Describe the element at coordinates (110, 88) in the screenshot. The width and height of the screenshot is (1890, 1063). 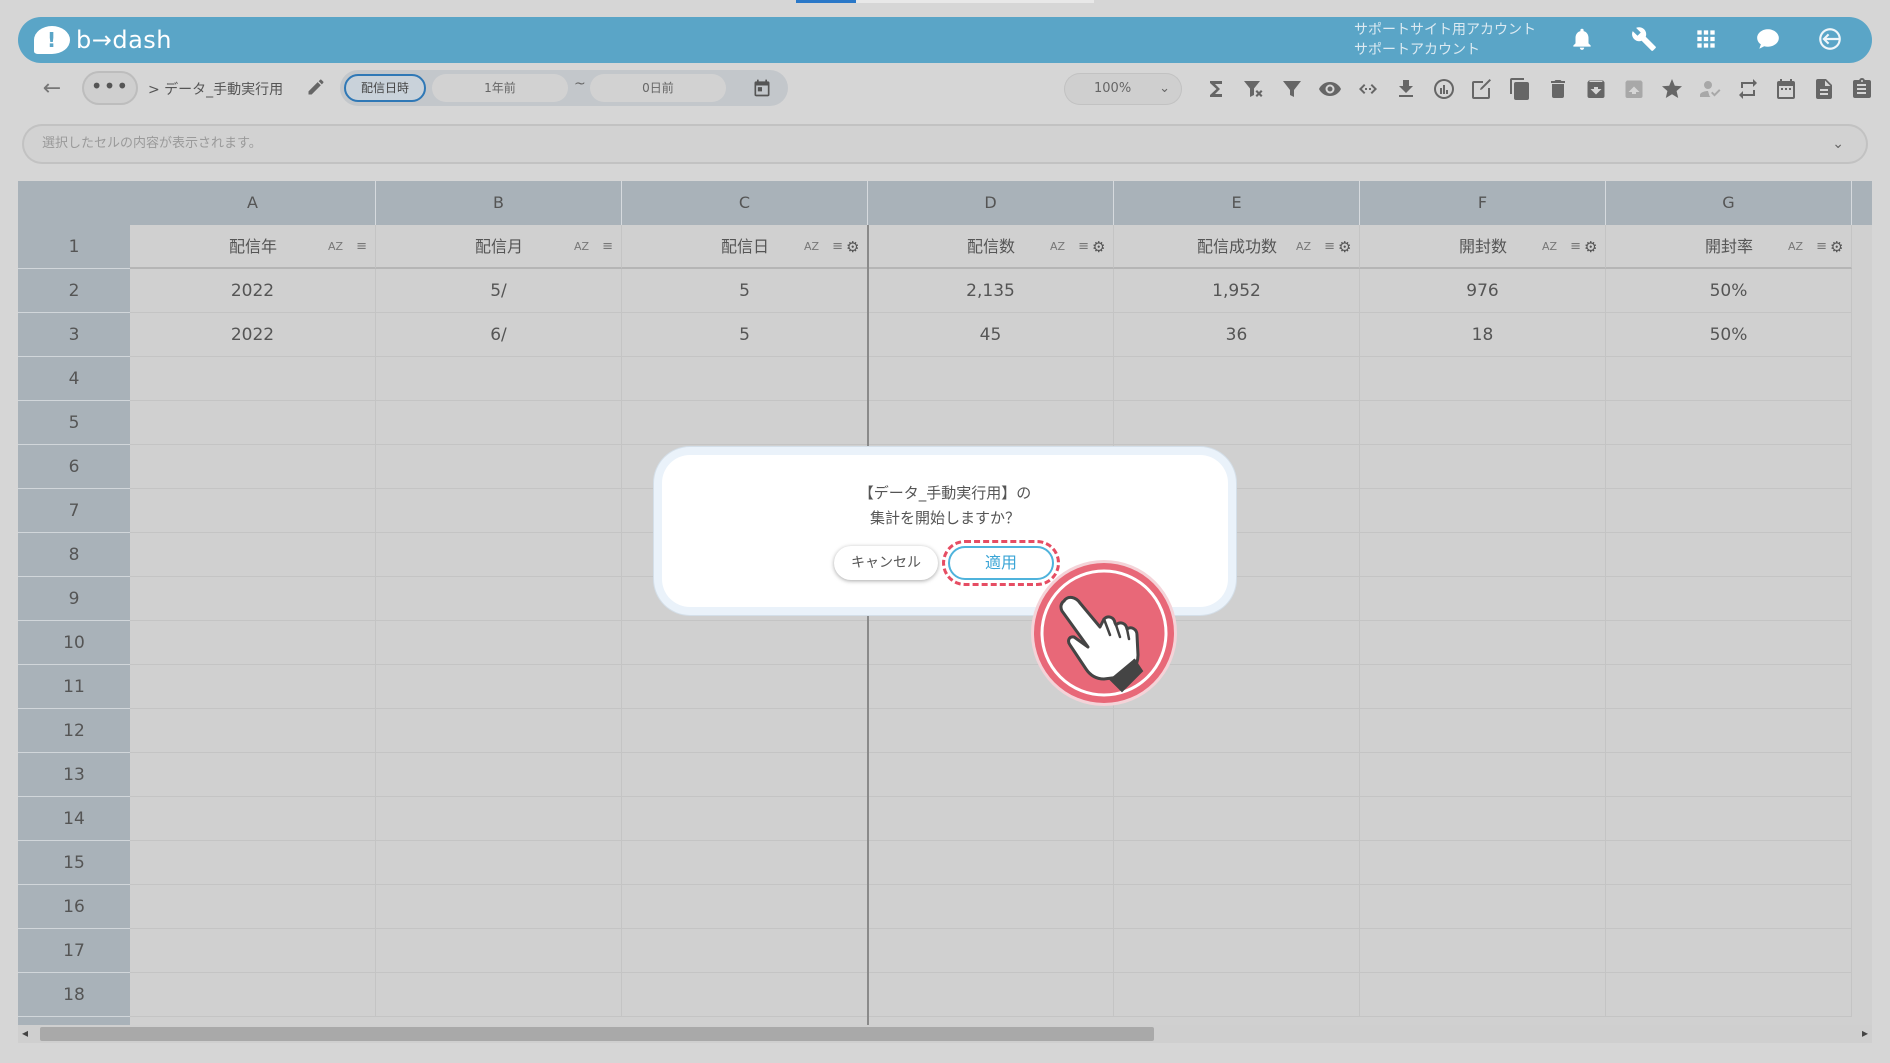
I see `more-button: •••` at that location.